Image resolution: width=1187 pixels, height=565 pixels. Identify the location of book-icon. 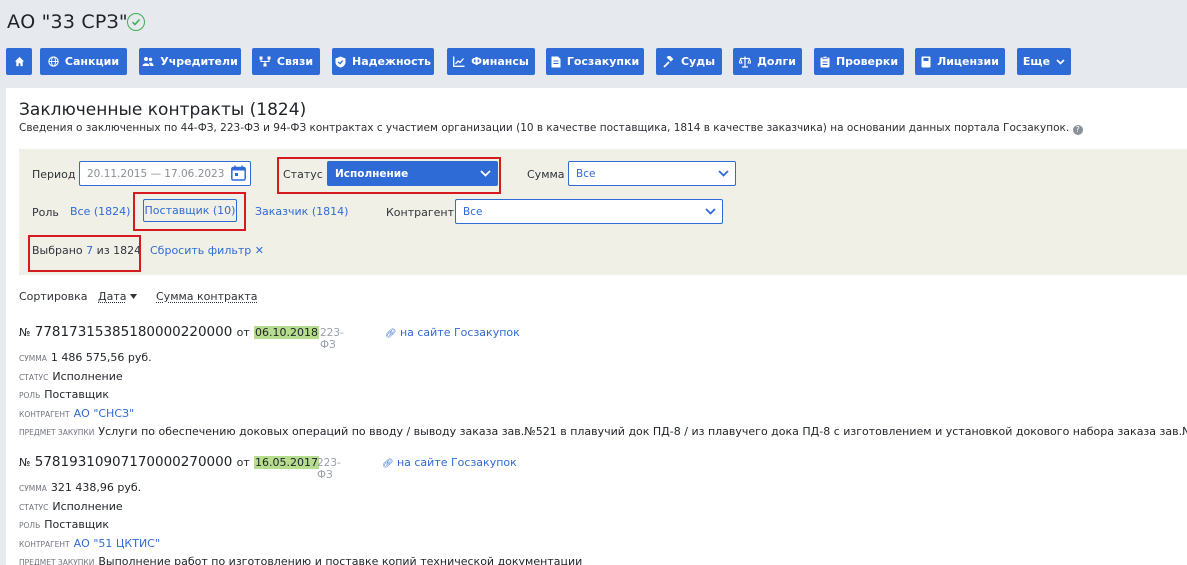
(926, 61).